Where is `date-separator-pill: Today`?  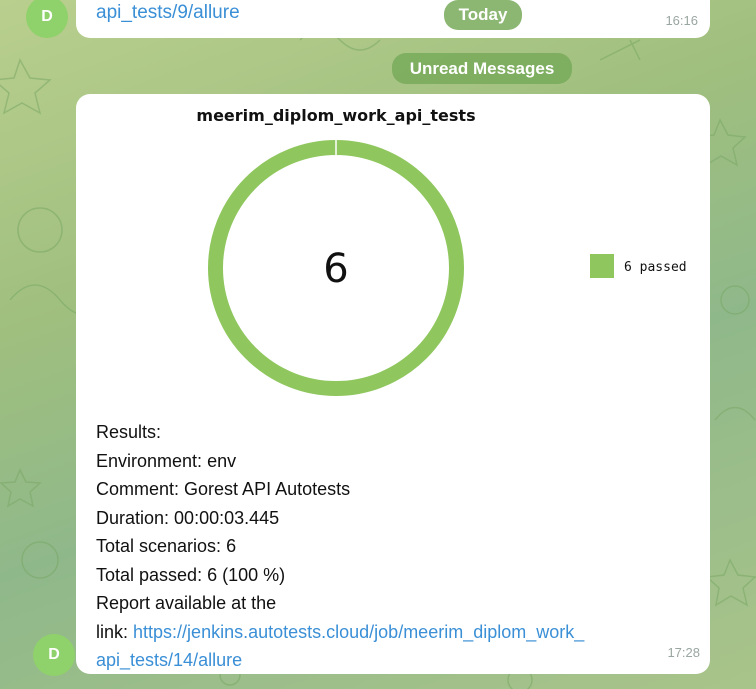 date-separator-pill: Today is located at coordinates (483, 15).